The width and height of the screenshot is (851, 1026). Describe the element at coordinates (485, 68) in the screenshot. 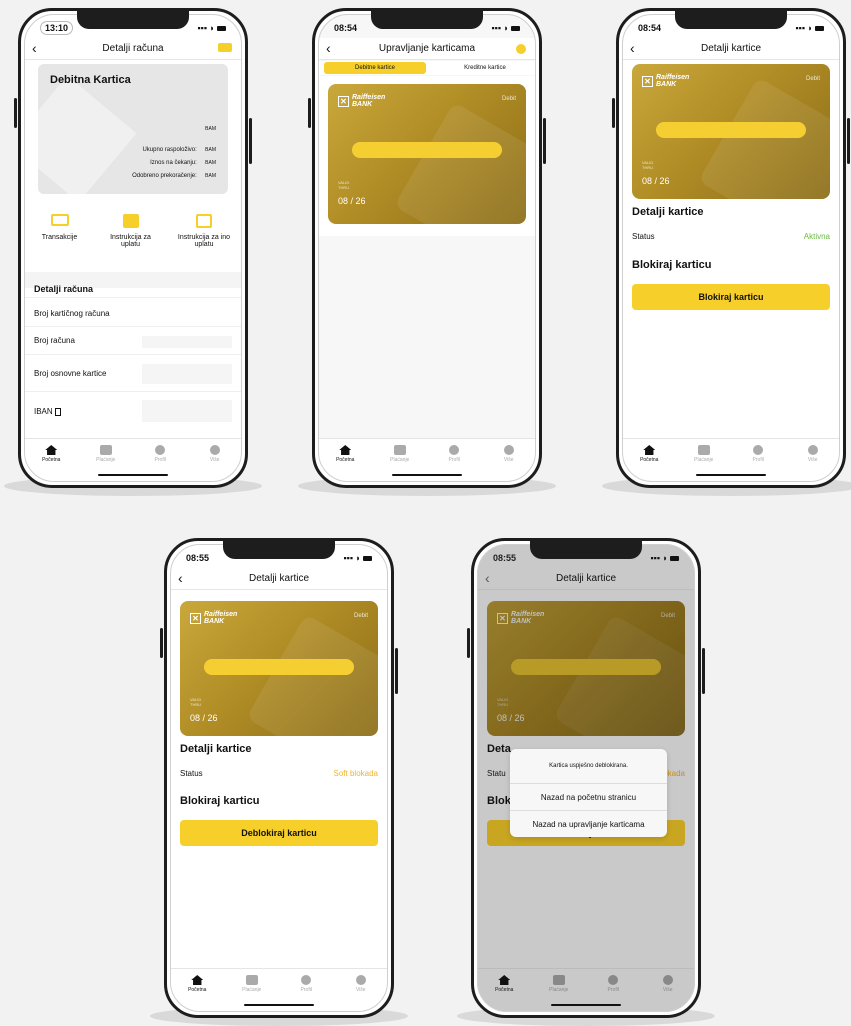

I see `tab-credit-cards: Kreditne kartice` at that location.